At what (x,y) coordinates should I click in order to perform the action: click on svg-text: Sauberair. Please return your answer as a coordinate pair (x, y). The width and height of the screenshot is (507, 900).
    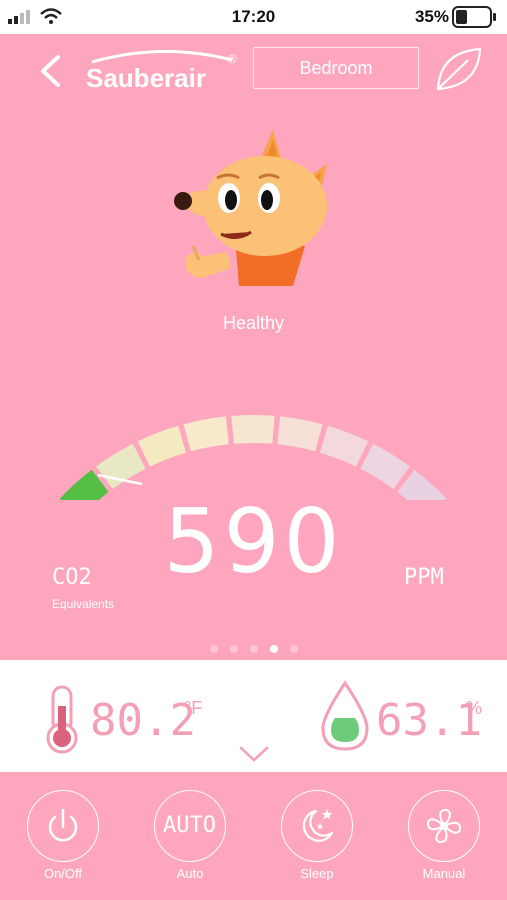
    Looking at the image, I should click on (146, 77).